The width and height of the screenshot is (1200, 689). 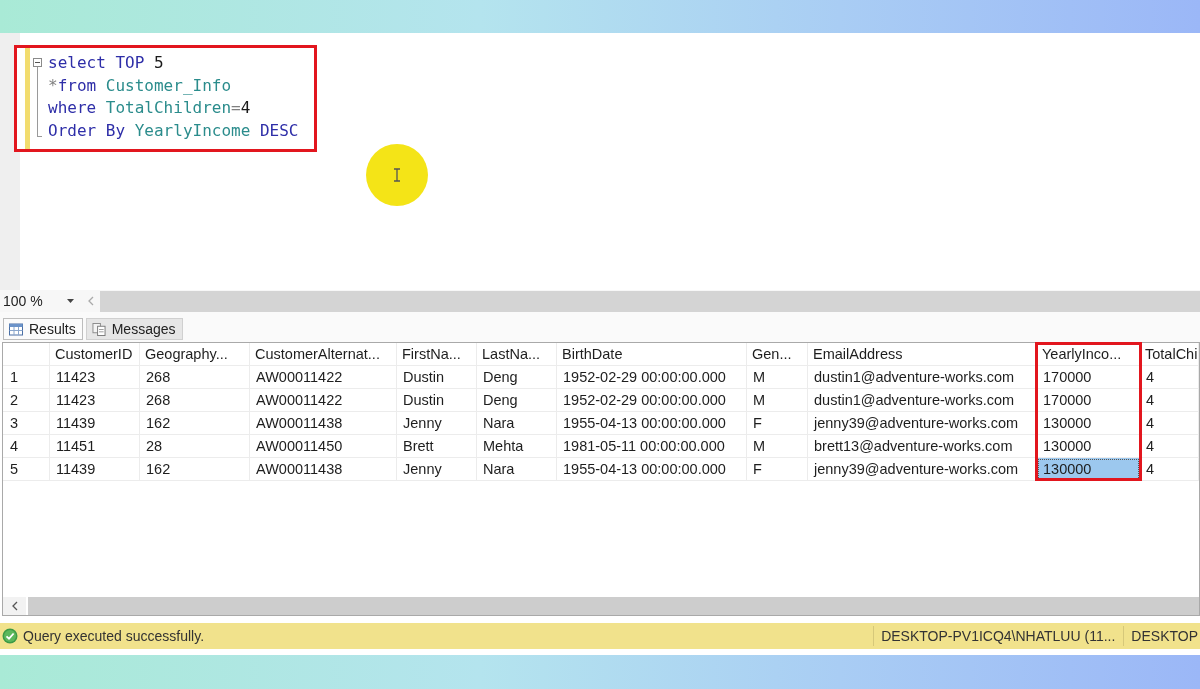 What do you see at coordinates (1169, 354) in the screenshot?
I see `column-header: TotalChi` at bounding box center [1169, 354].